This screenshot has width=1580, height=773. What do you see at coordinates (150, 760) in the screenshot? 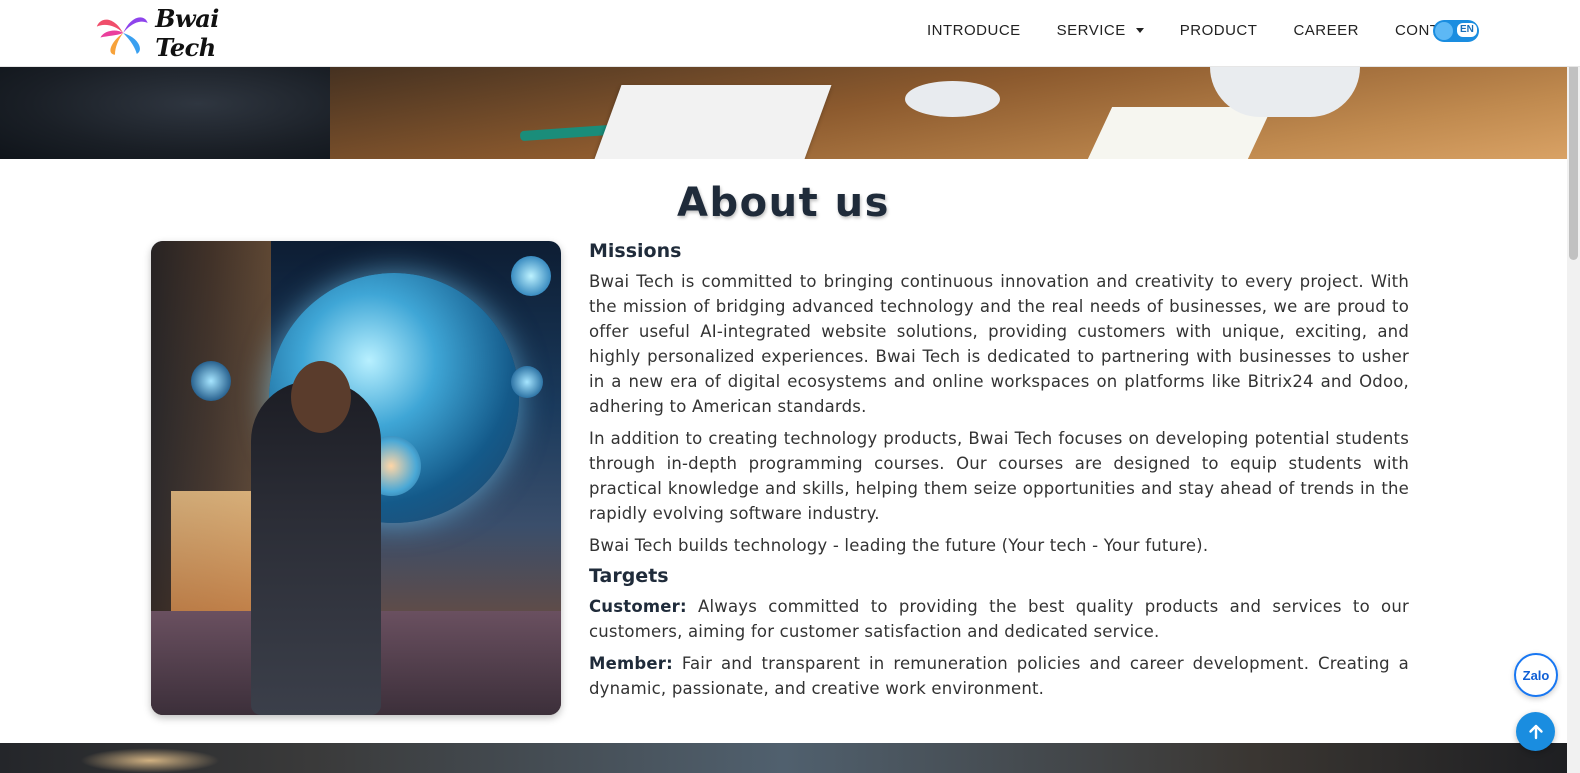
I see `light-glow` at bounding box center [150, 760].